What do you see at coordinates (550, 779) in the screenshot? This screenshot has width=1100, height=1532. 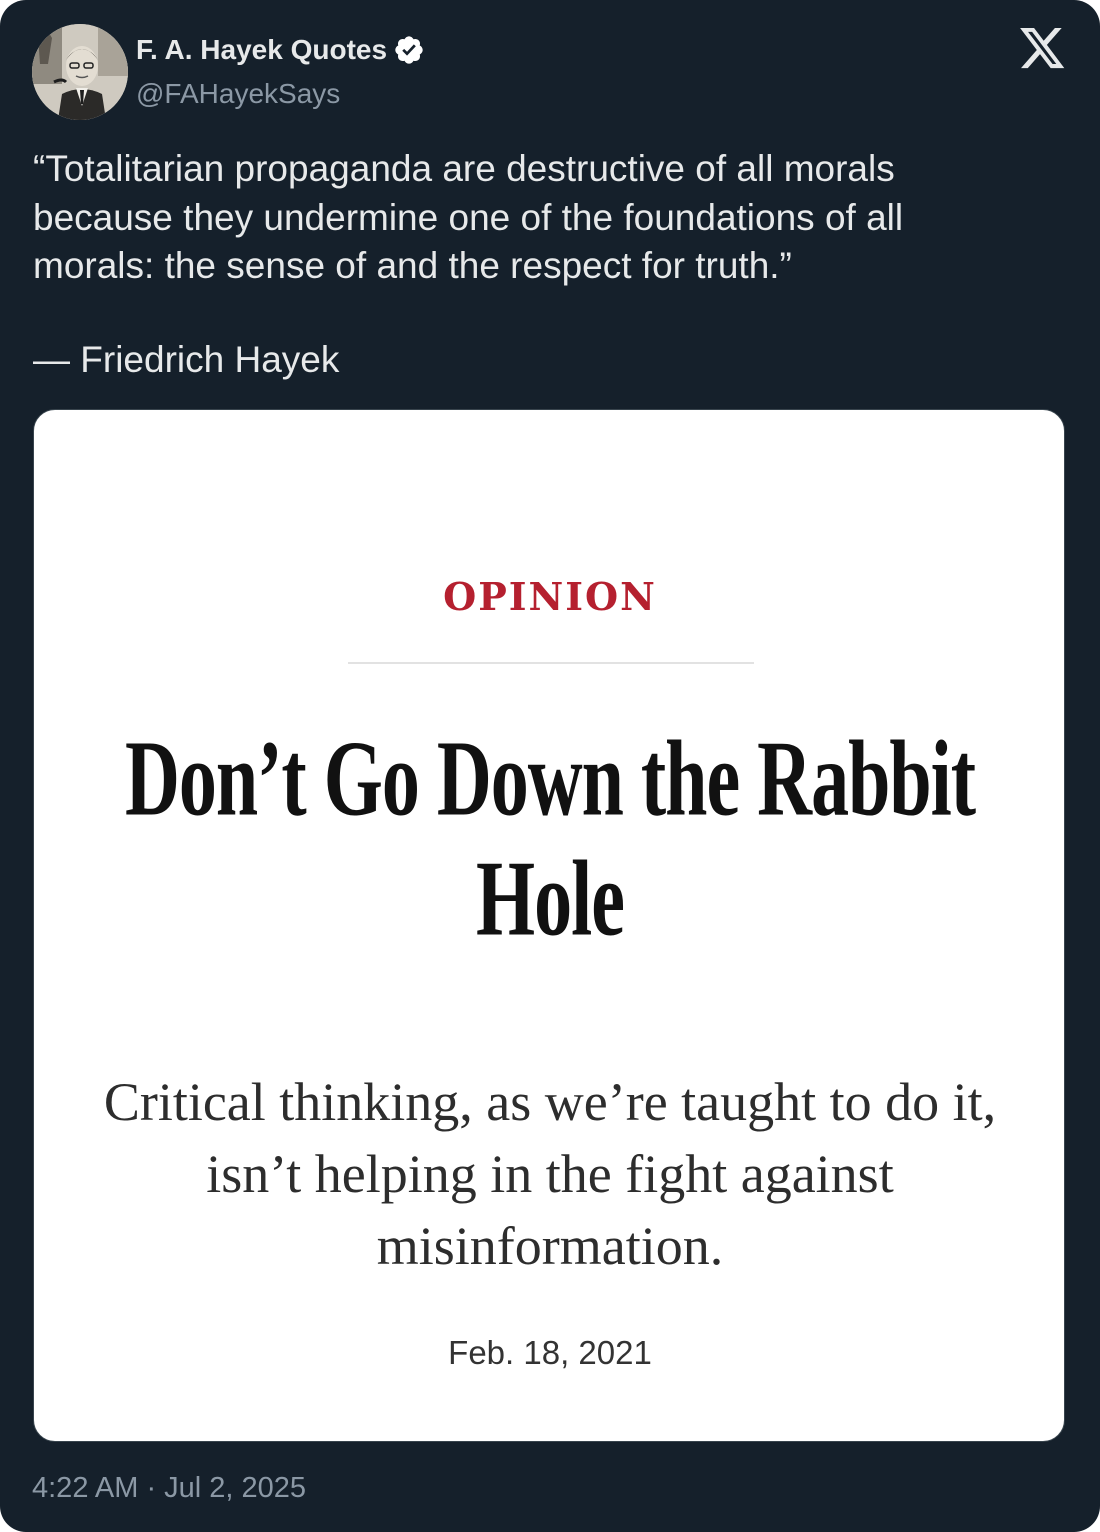 I see `headline-line: Don’t Go Down the Rabbit` at bounding box center [550, 779].